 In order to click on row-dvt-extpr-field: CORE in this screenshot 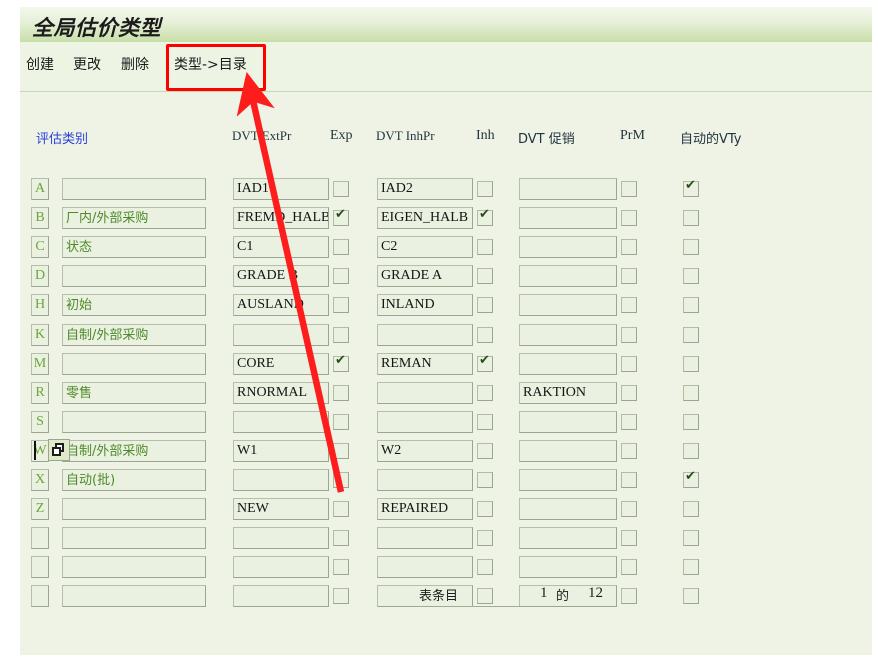, I will do `click(281, 363)`.